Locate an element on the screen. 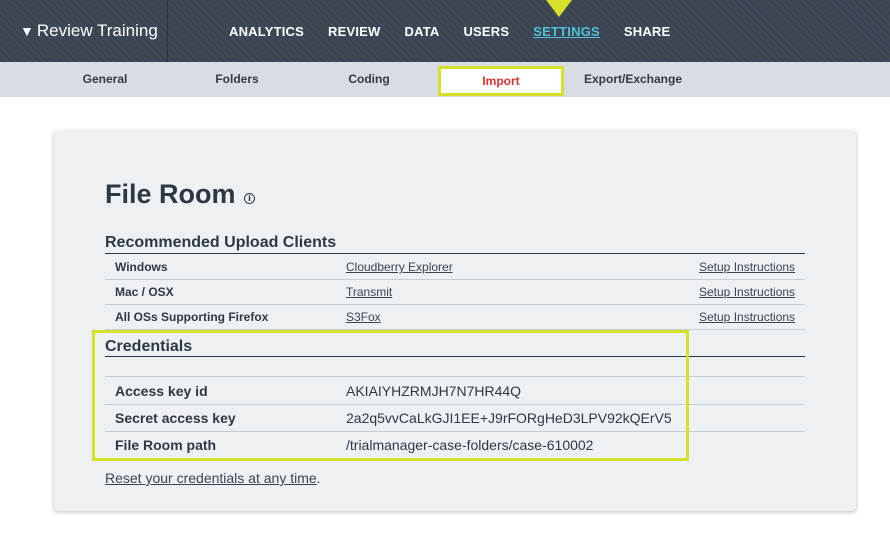  subnav-export-exchange: Export/Exchange is located at coordinates (633, 79).